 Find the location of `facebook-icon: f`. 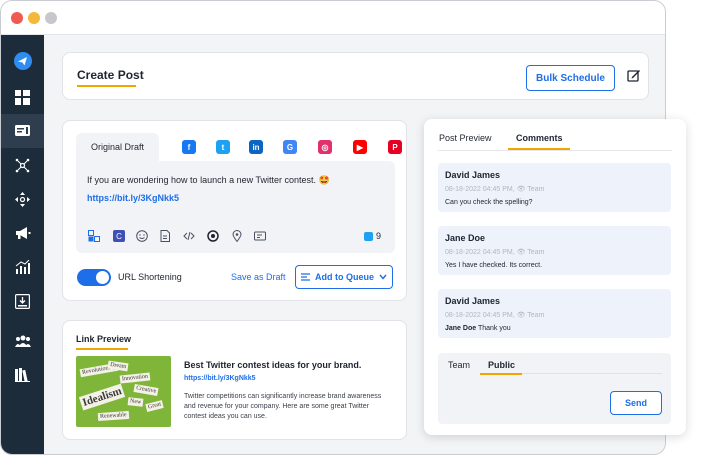

facebook-icon: f is located at coordinates (189, 147).